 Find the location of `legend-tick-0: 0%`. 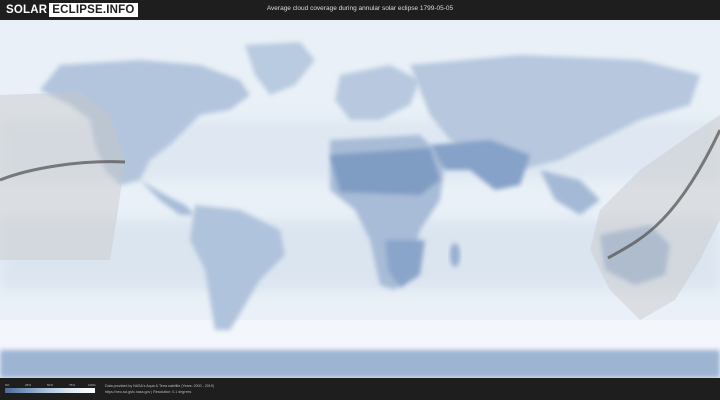

legend-tick-0: 0% is located at coordinates (7, 385).